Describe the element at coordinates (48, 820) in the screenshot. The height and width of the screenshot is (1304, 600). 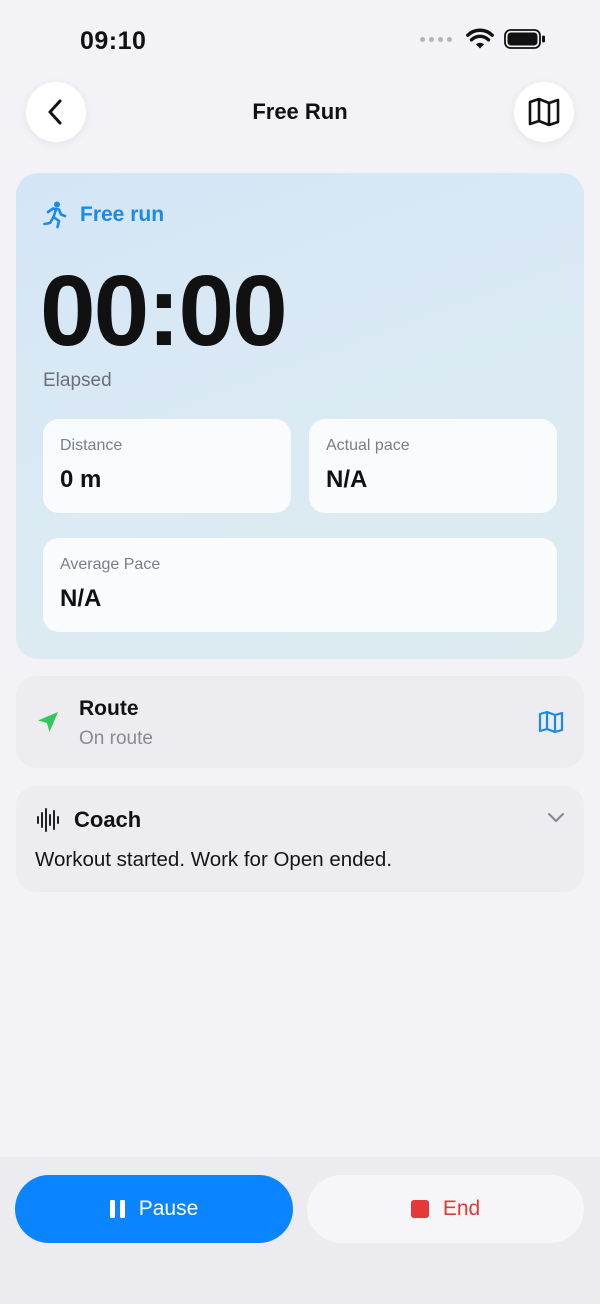
I see `waveform-icon` at that location.